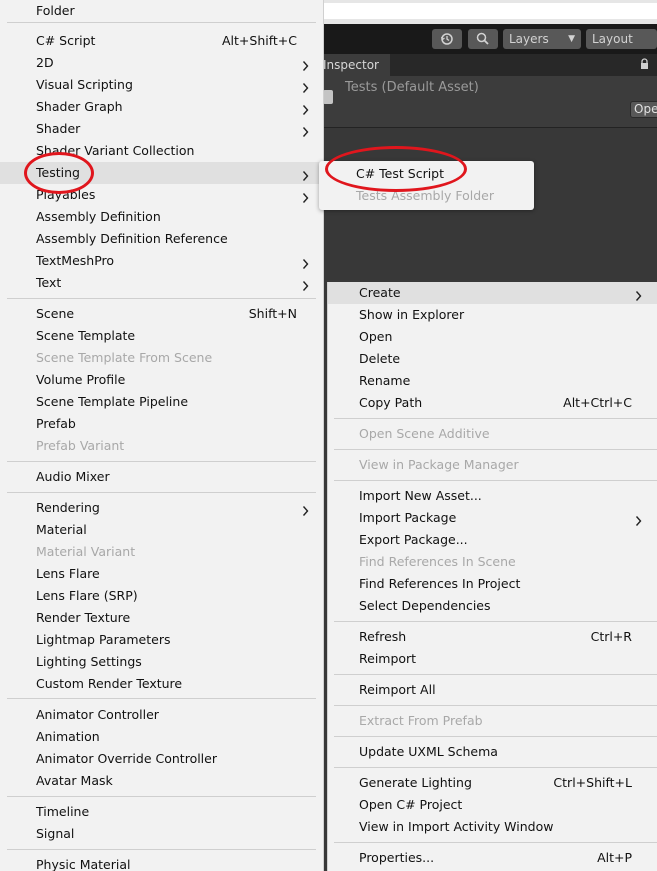 Image resolution: width=657 pixels, height=871 pixels. I want to click on create-menu-item-textmeshpro: TextMeshPro, so click(161, 261).